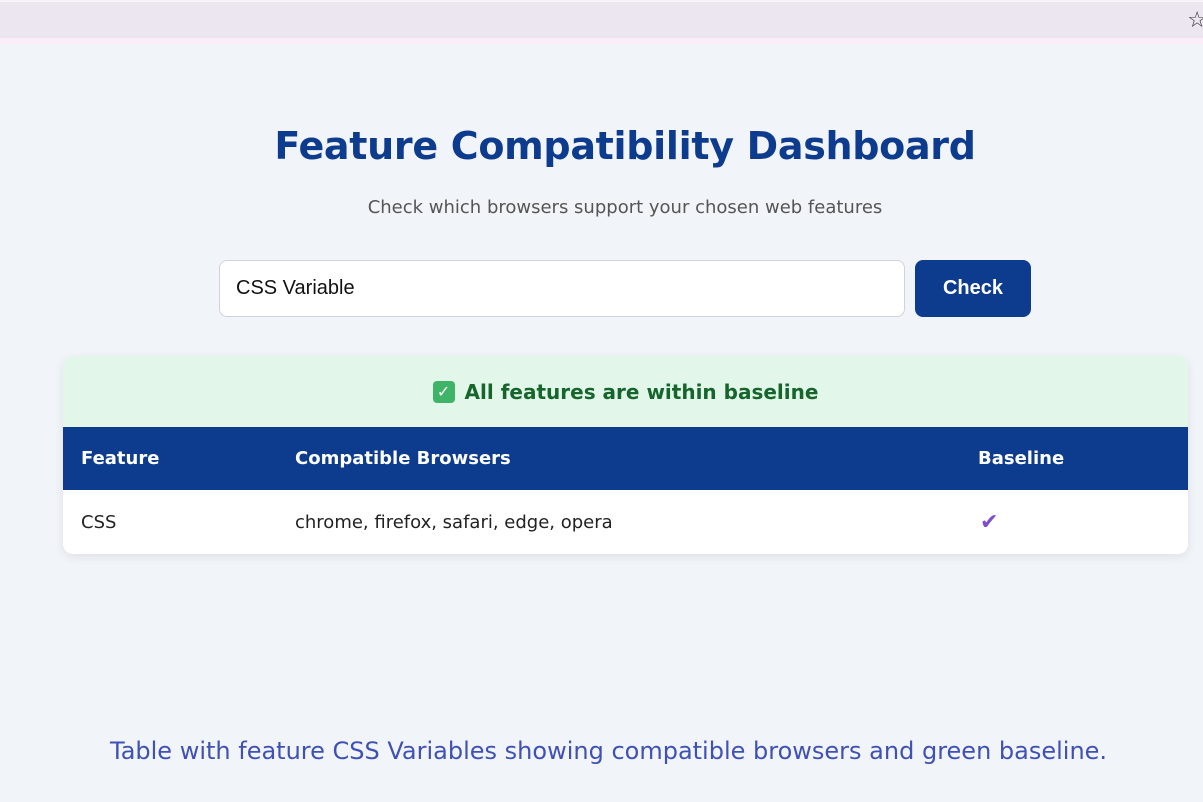 The height and width of the screenshot is (802, 1203). What do you see at coordinates (120, 458) in the screenshot?
I see `column-header-feature: Feature` at bounding box center [120, 458].